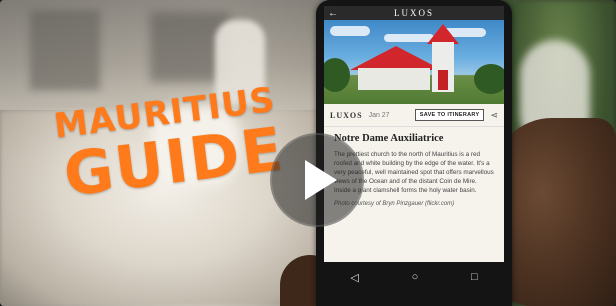 The image size is (616, 306). I want to click on place-title: Notre Dame Auxiliatrice, so click(389, 138).